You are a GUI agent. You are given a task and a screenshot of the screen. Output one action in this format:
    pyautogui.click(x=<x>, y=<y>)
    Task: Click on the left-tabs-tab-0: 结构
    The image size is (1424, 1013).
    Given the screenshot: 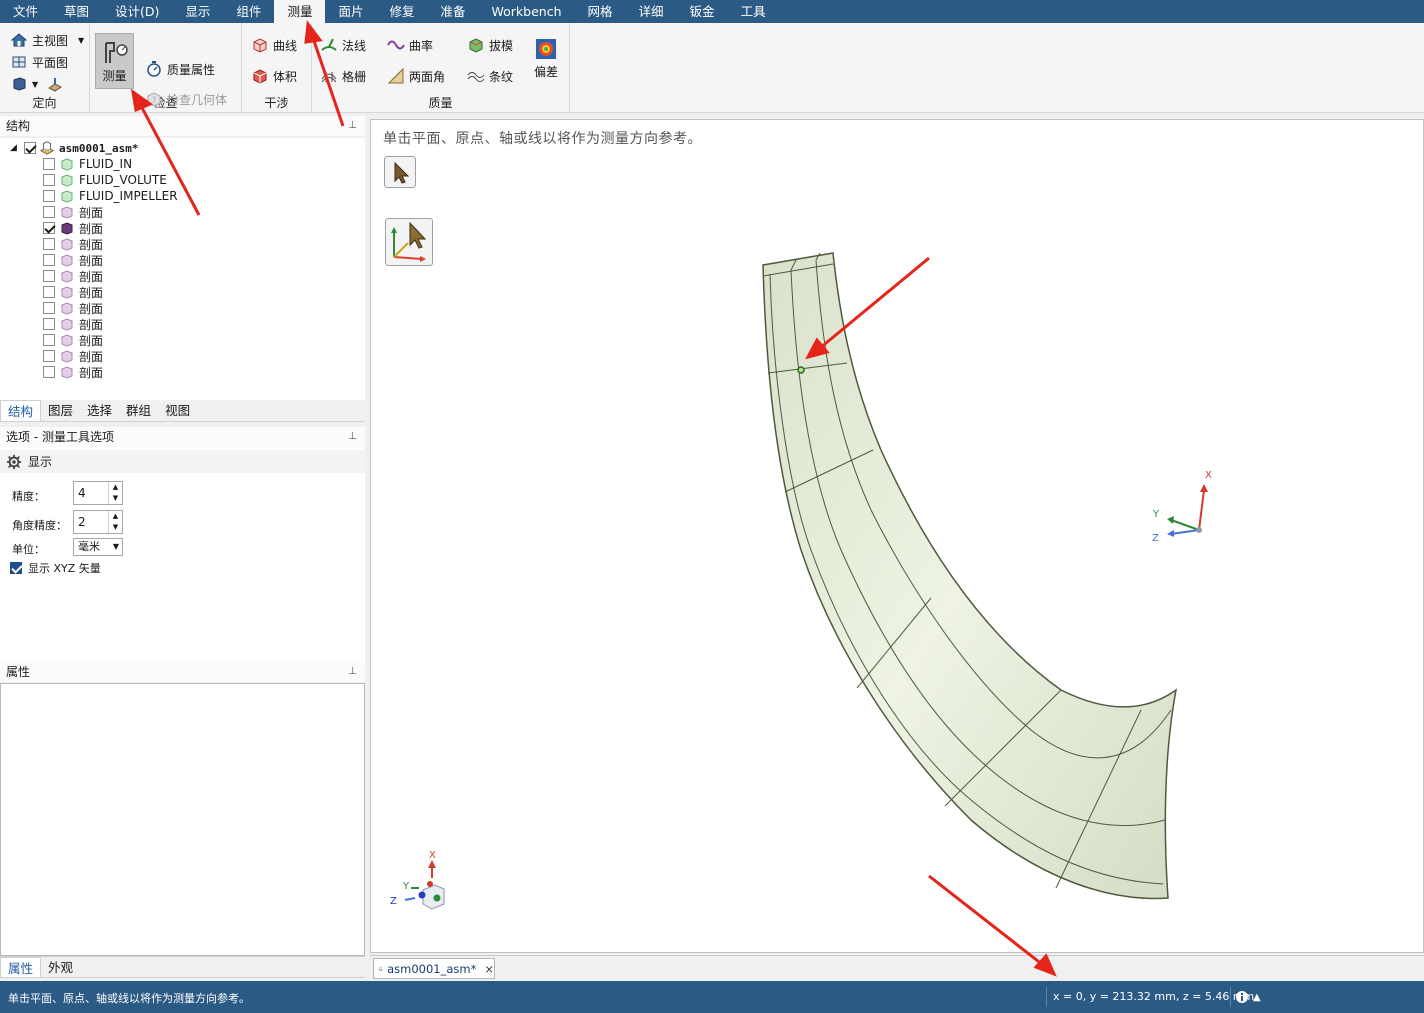 What is the action you would take?
    pyautogui.click(x=21, y=410)
    